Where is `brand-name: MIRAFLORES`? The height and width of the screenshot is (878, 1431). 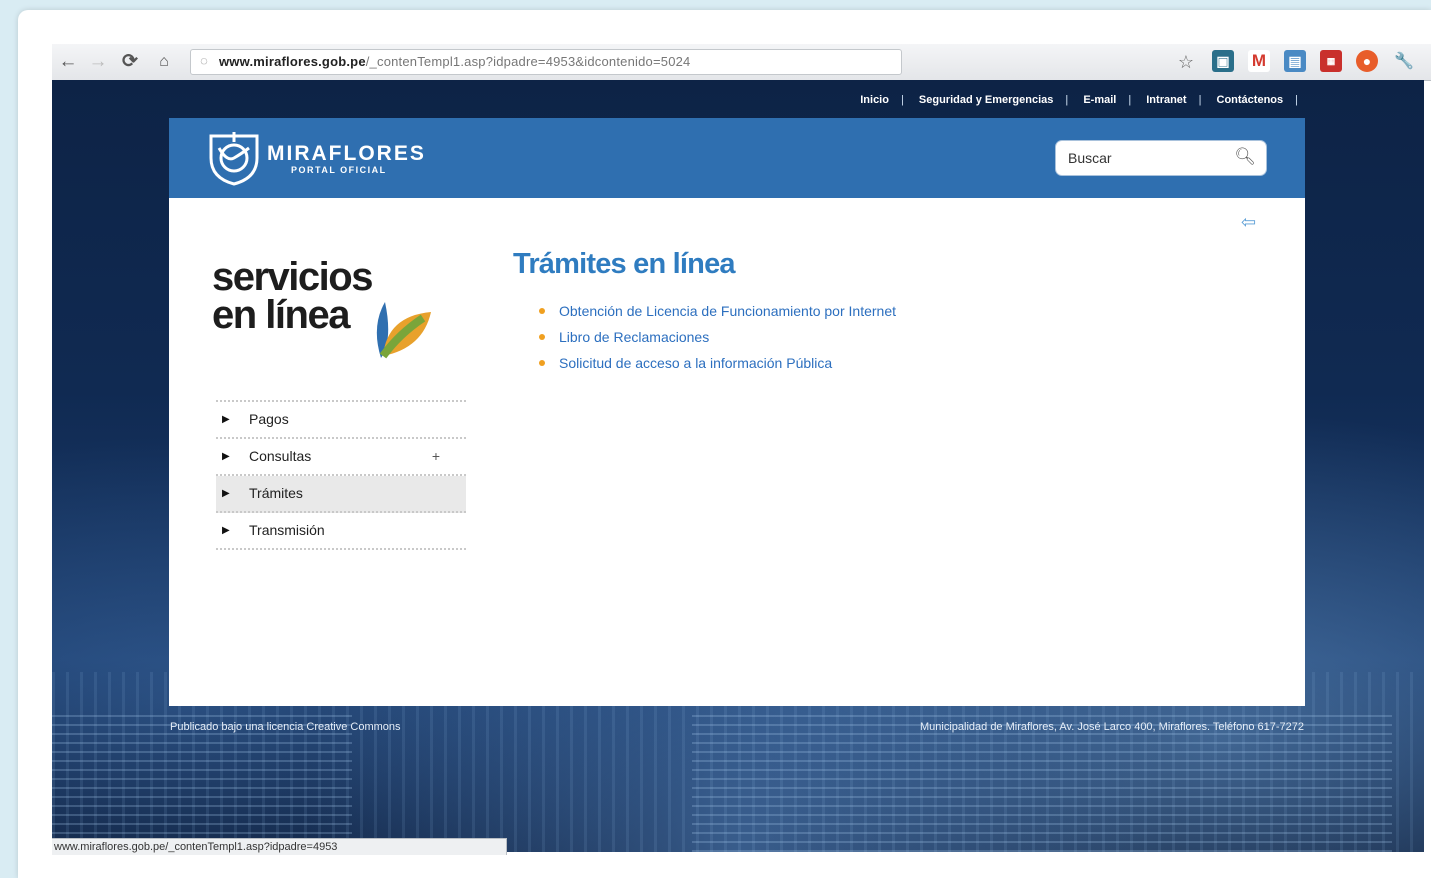
brand-name: MIRAFLORES is located at coordinates (346, 153).